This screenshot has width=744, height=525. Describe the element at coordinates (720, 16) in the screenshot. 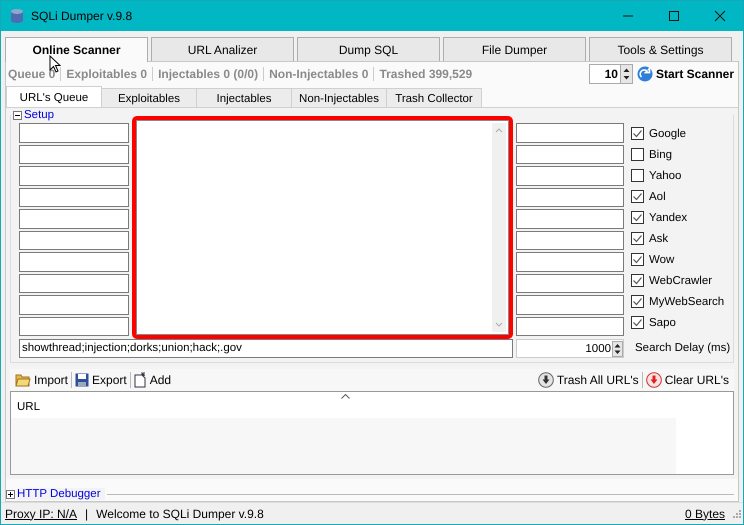

I see `close-icon` at that location.